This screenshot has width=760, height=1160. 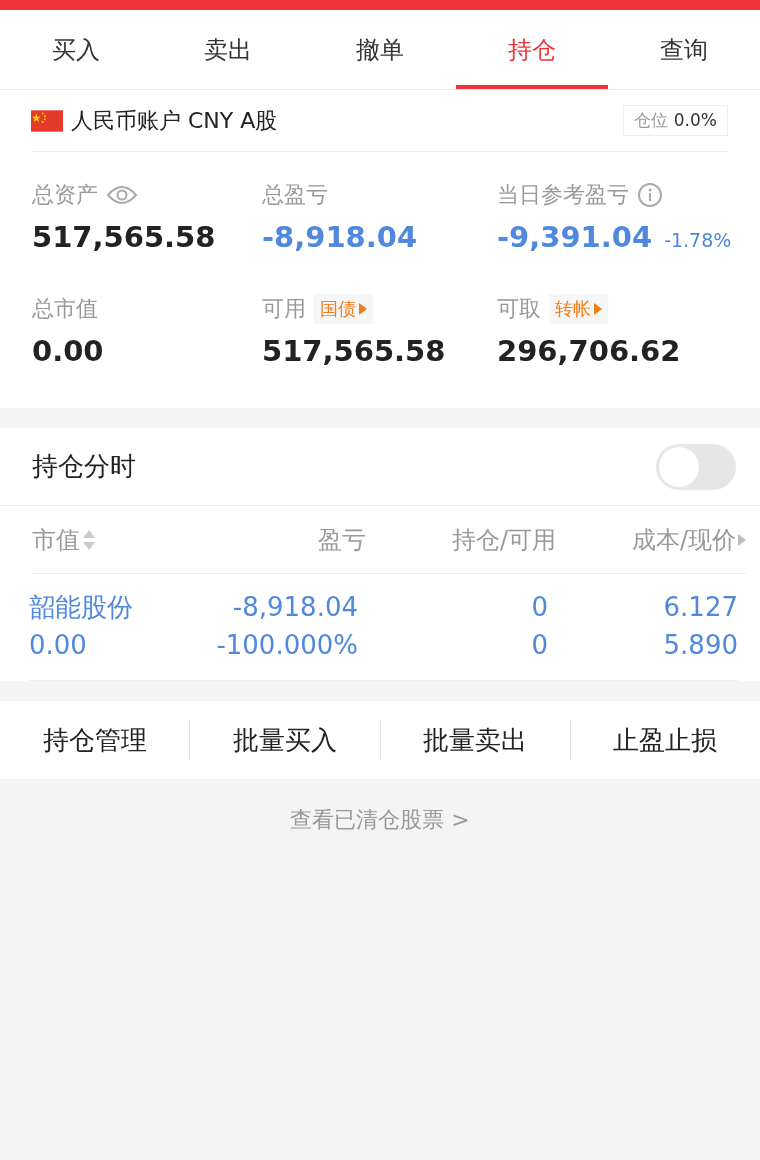 I want to click on info-icon, so click(x=650, y=195).